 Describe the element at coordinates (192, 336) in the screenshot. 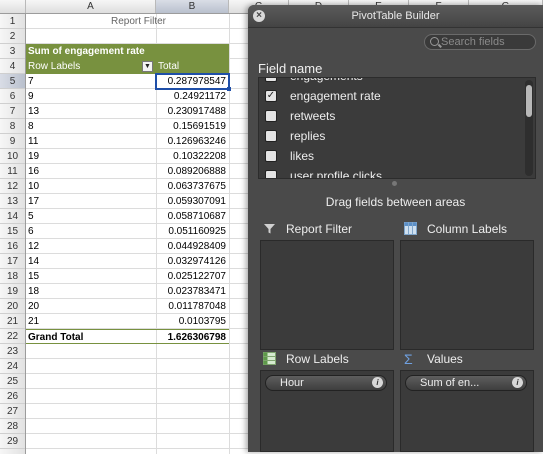

I see `grand-total-value: 1.626306798` at that location.